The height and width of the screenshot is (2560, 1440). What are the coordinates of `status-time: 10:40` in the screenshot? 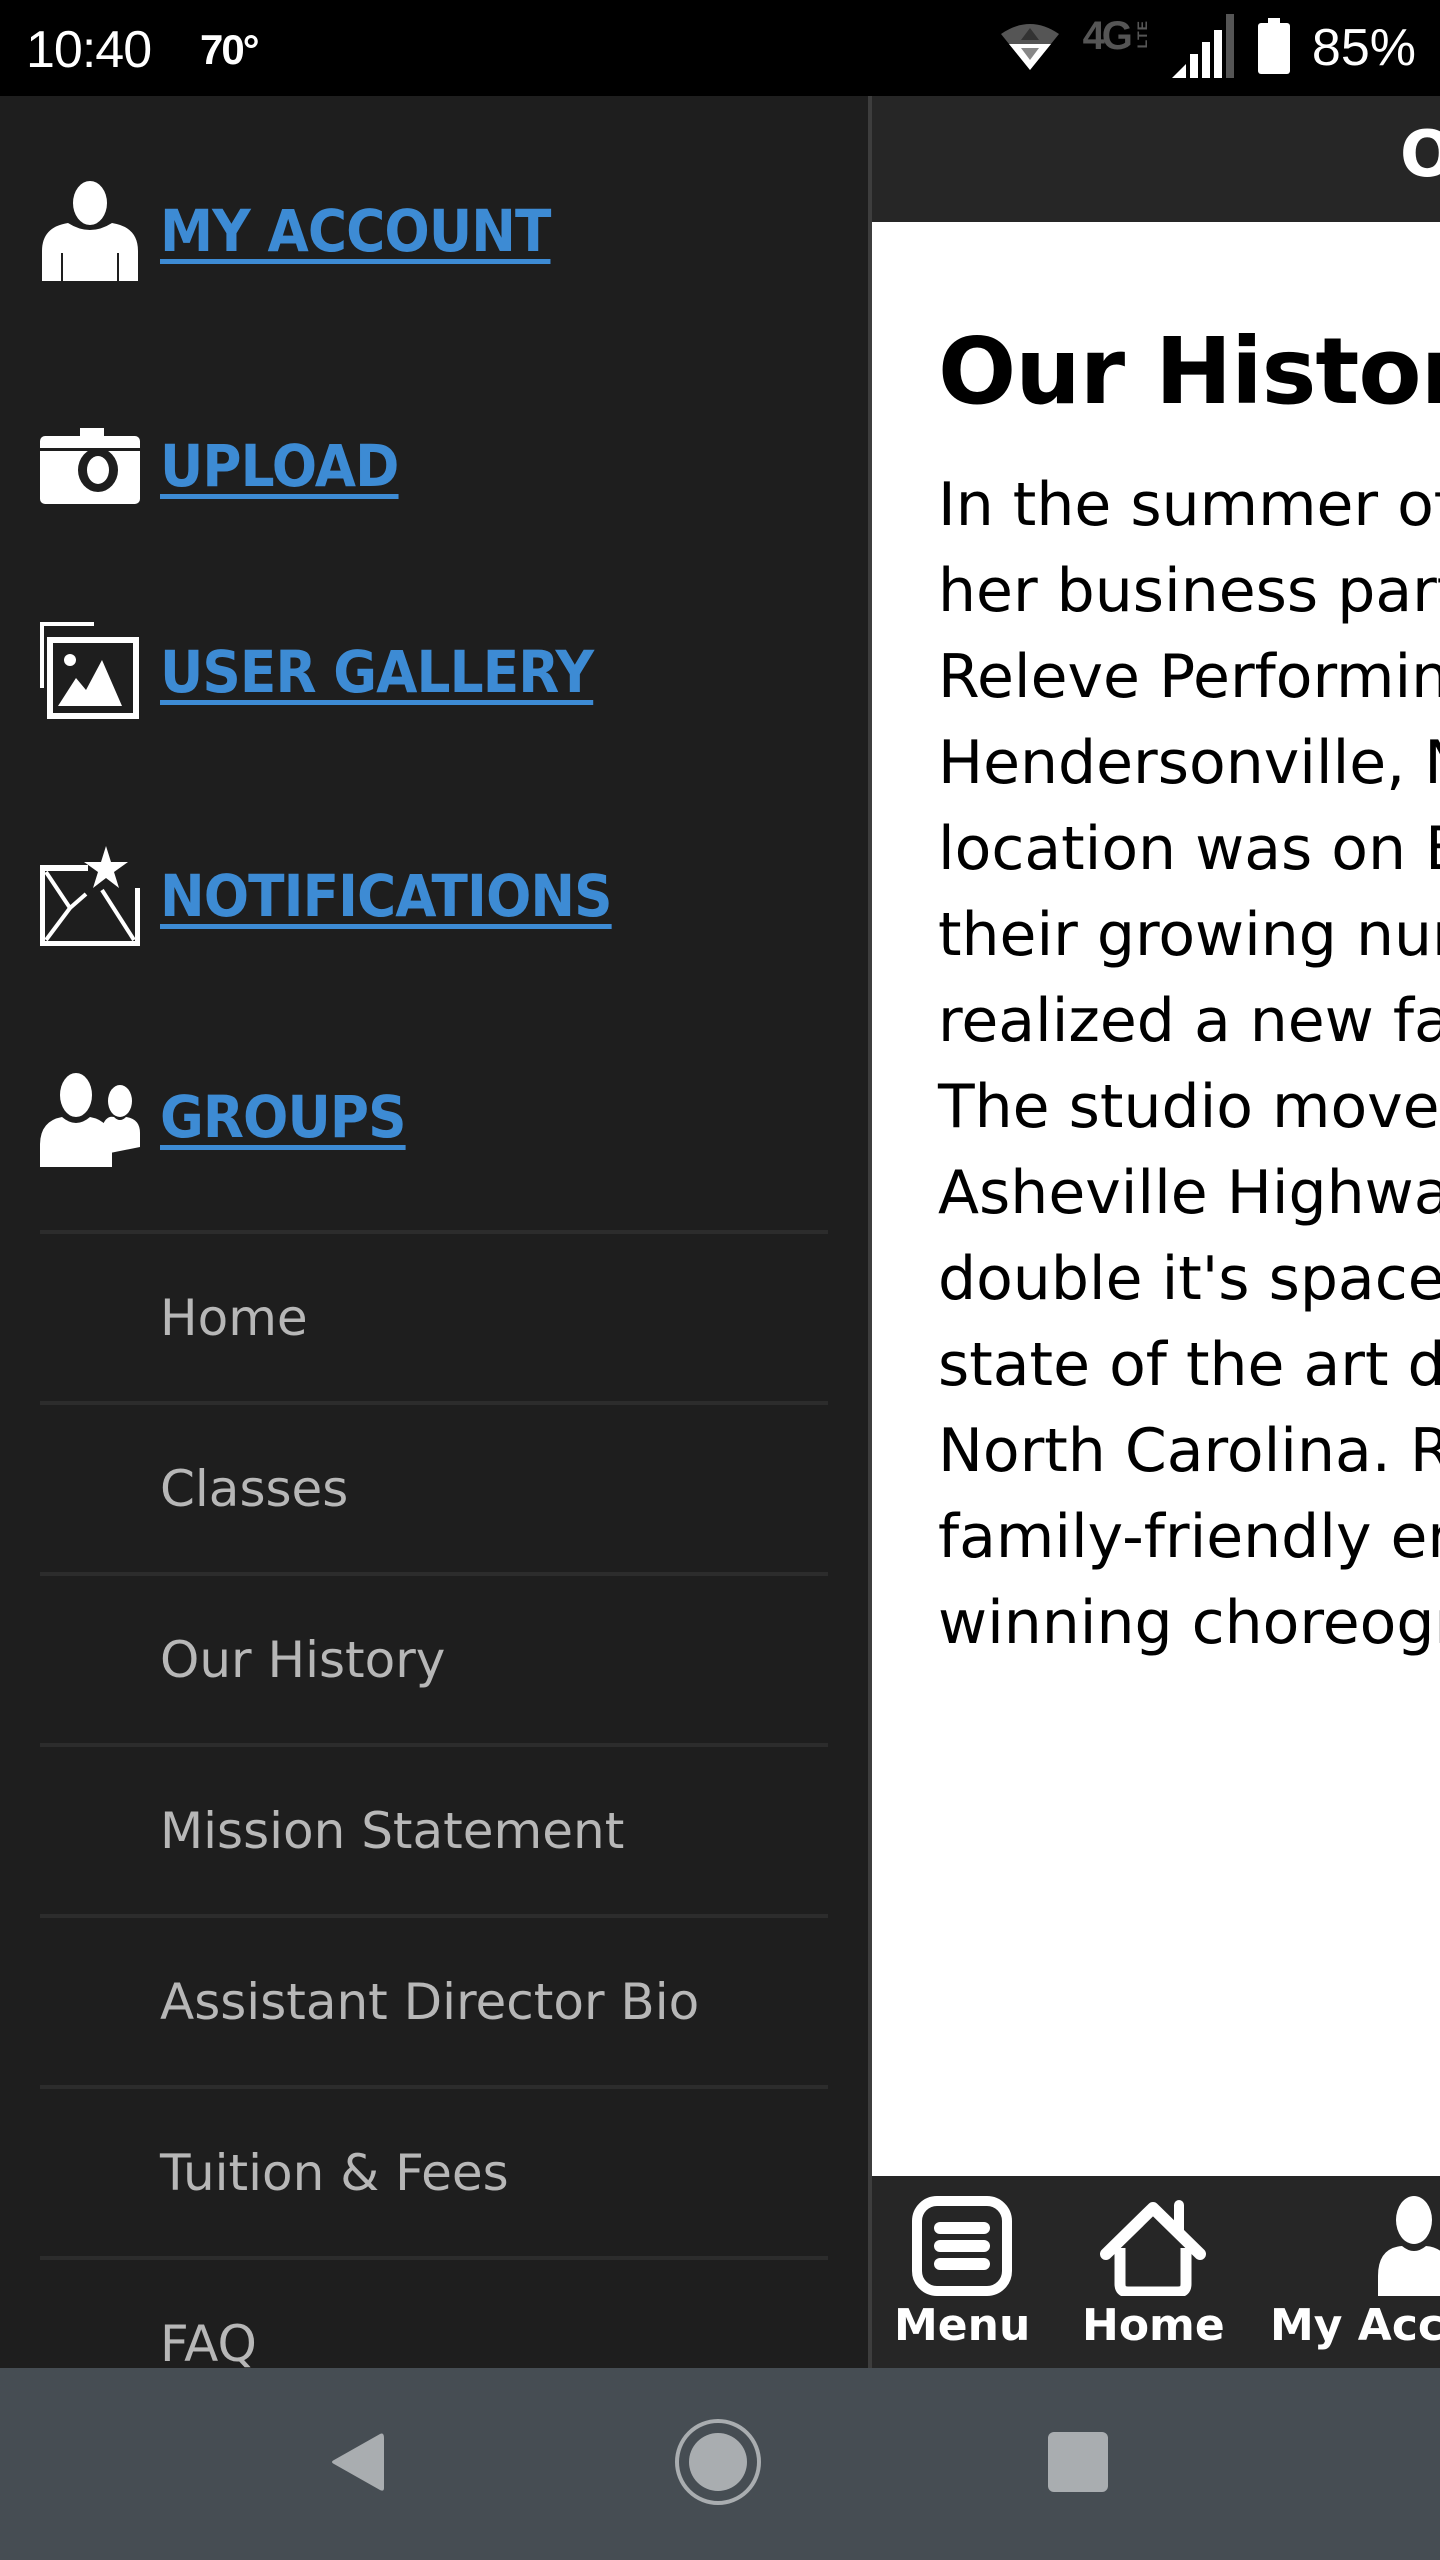 It's located at (89, 50).